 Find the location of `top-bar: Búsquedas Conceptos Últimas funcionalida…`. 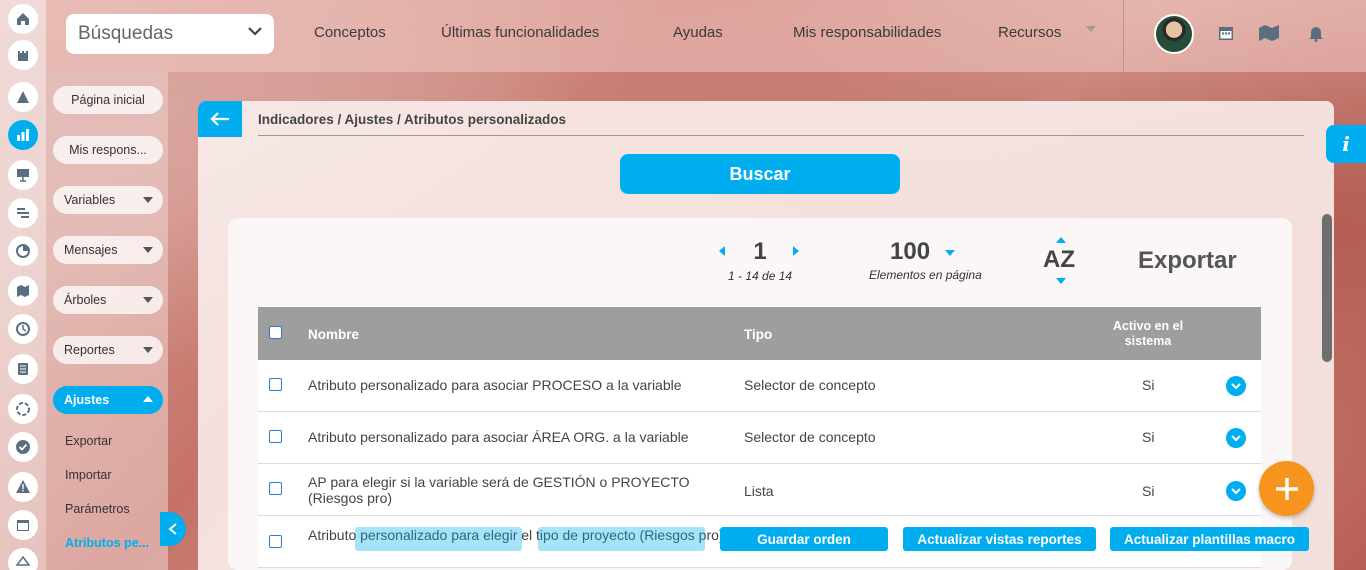

top-bar: Búsquedas Conceptos Últimas funcionalida… is located at coordinates (706, 36).